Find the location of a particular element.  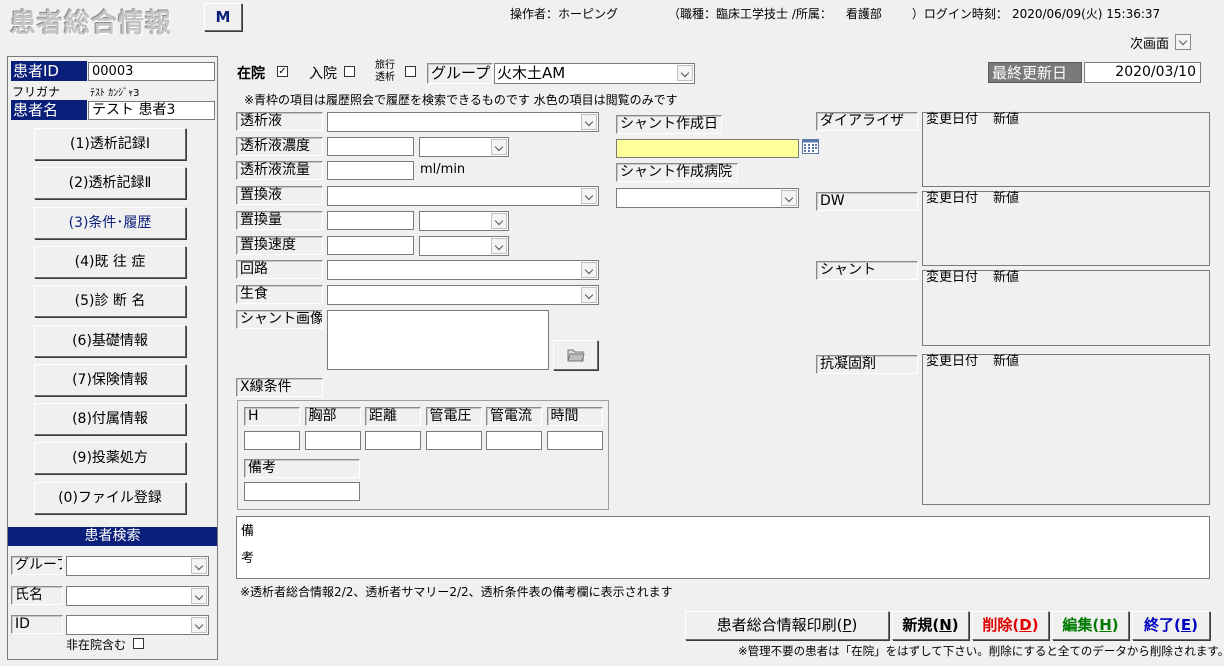

job-value: 臨床工学技士 is located at coordinates (752, 14).